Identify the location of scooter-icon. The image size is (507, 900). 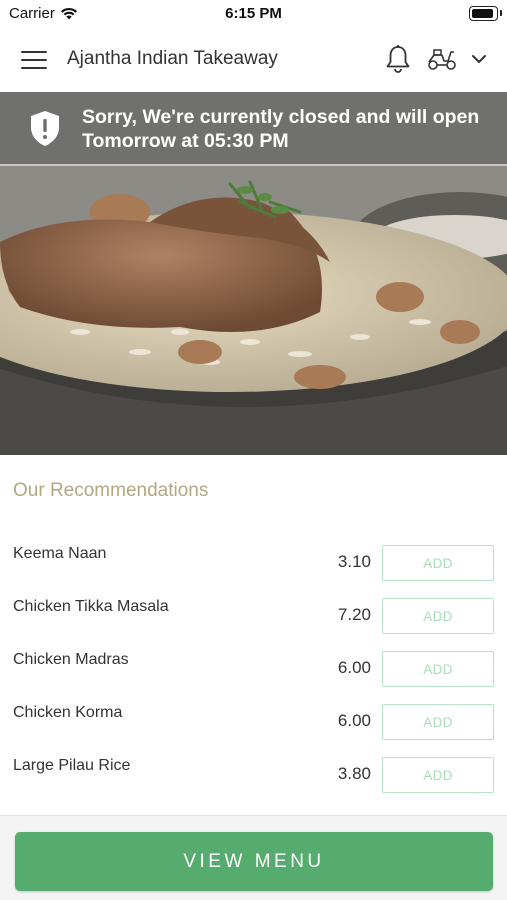
(442, 59).